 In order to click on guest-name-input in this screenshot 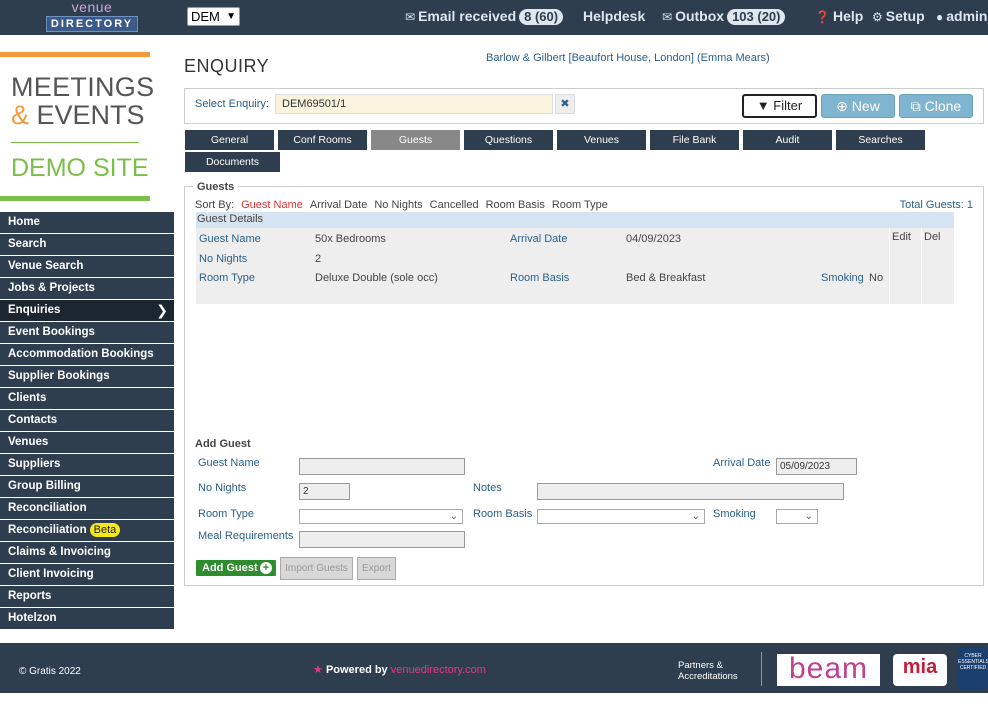, I will do `click(382, 466)`.